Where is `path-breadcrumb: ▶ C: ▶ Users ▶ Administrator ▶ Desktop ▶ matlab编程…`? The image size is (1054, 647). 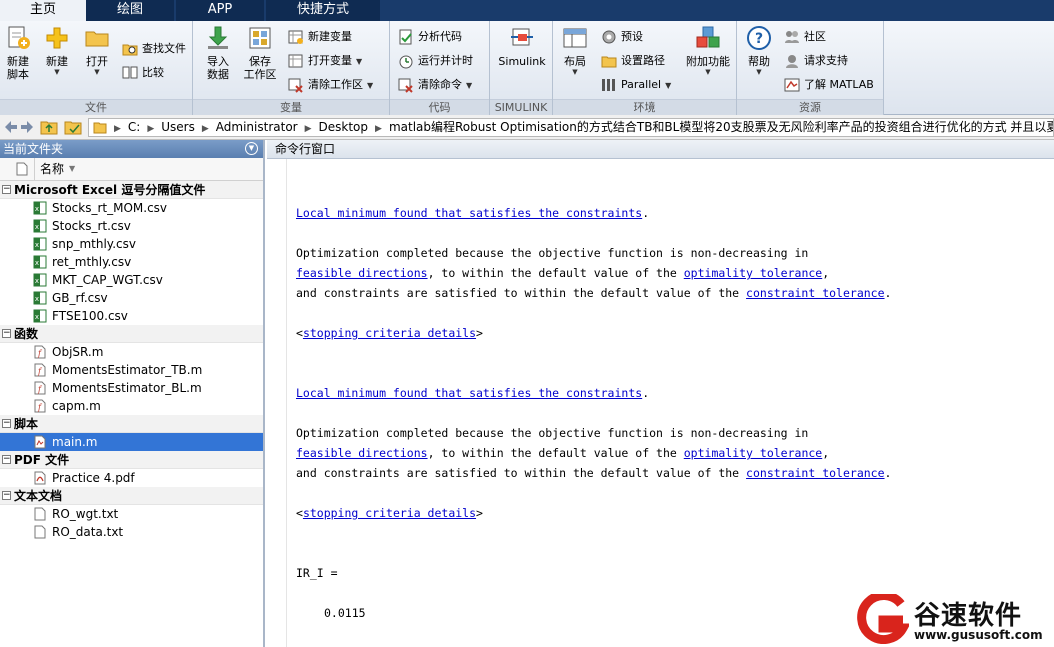
path-breadcrumb: ▶ C: ▶ Users ▶ Administrator ▶ Desktop ▶ matlab编程… is located at coordinates (571, 127).